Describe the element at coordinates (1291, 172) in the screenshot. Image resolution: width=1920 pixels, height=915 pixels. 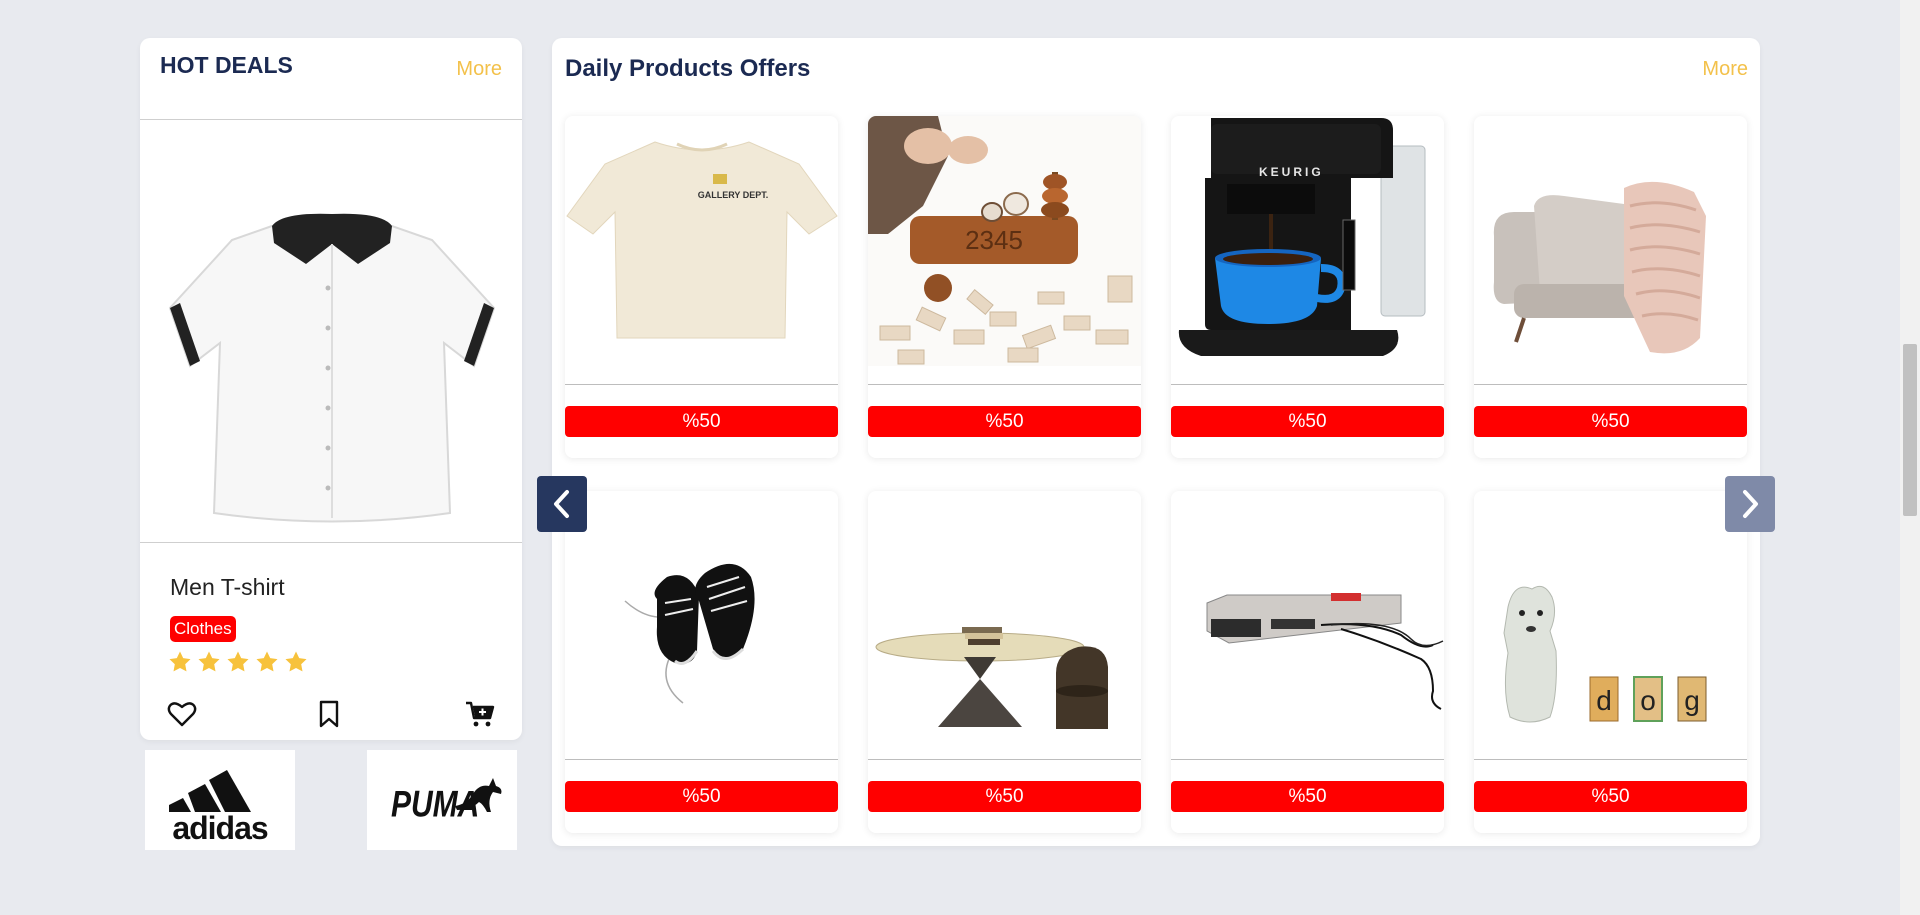
I see `coffee-maker-brand: KEURIG` at that location.